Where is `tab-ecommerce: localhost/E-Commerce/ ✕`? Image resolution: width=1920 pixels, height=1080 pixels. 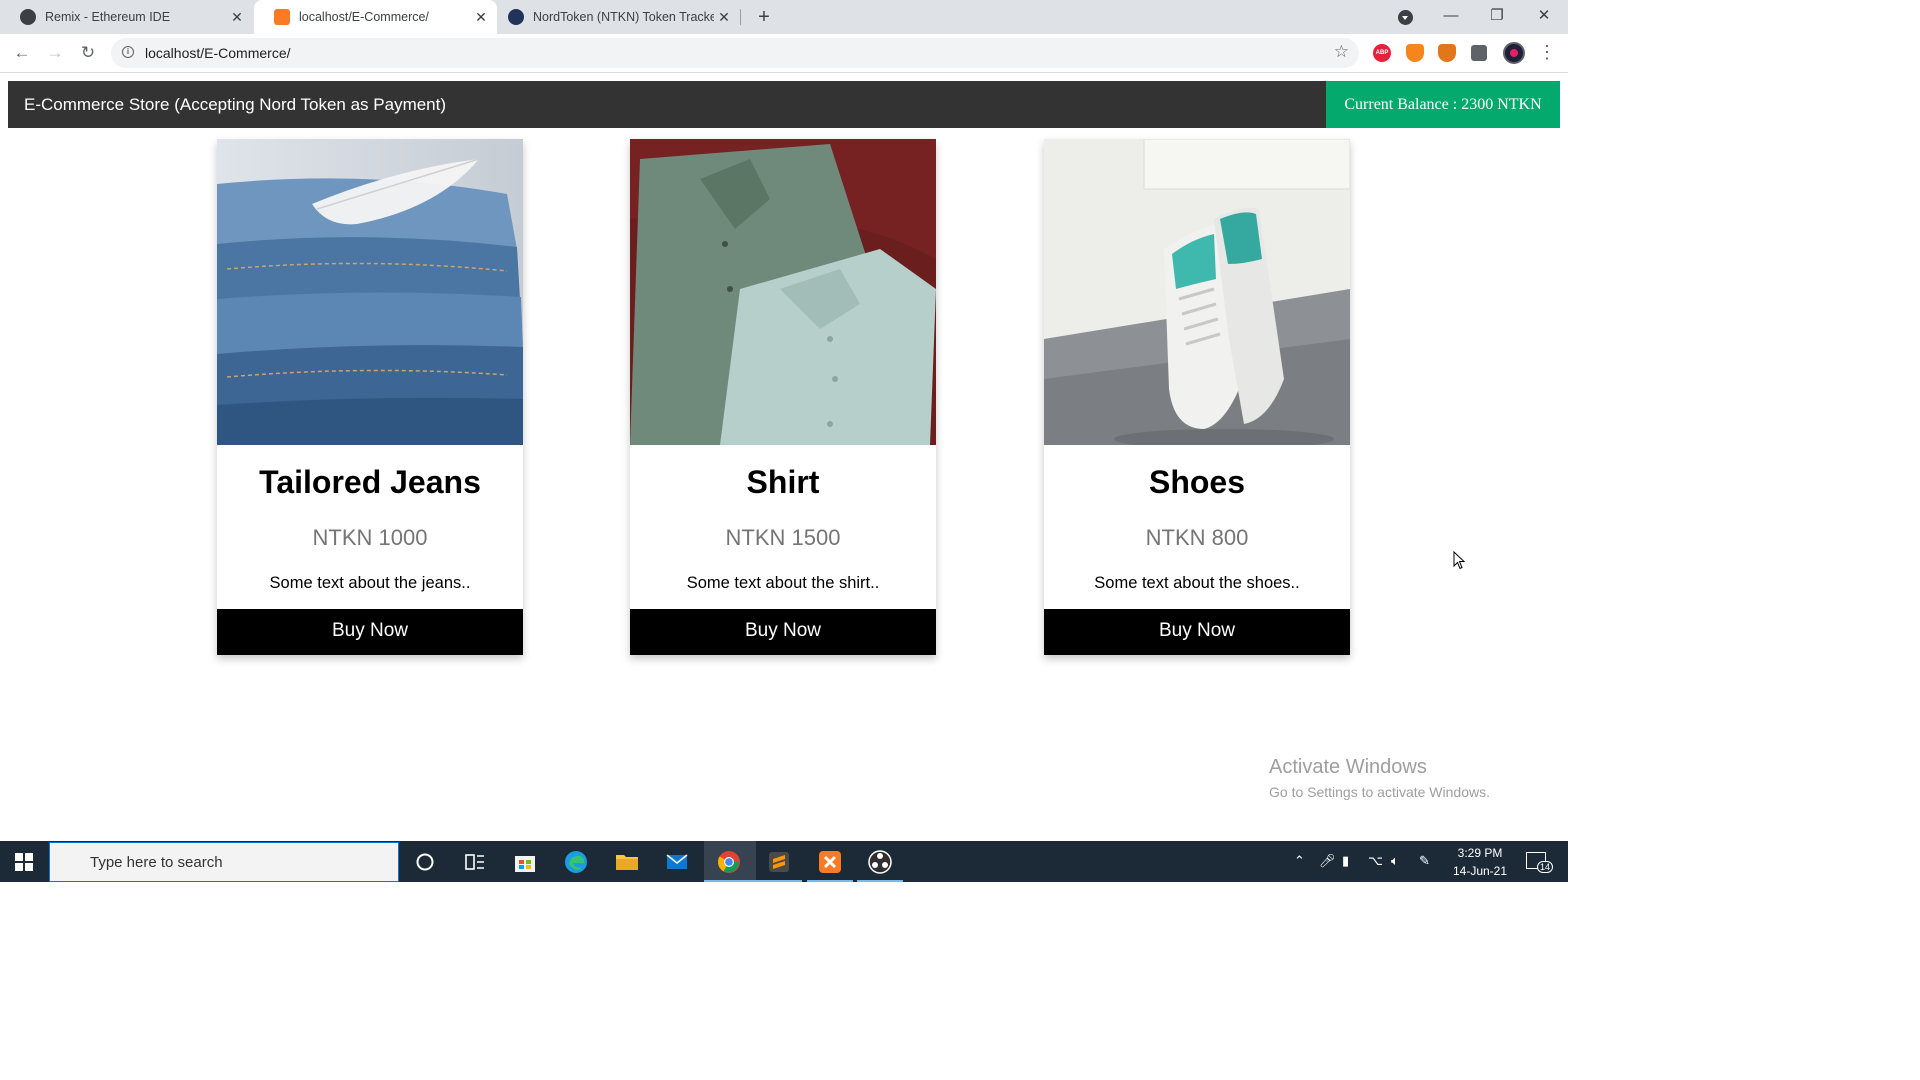 tab-ecommerce: localhost/E-Commerce/ ✕ is located at coordinates (375, 17).